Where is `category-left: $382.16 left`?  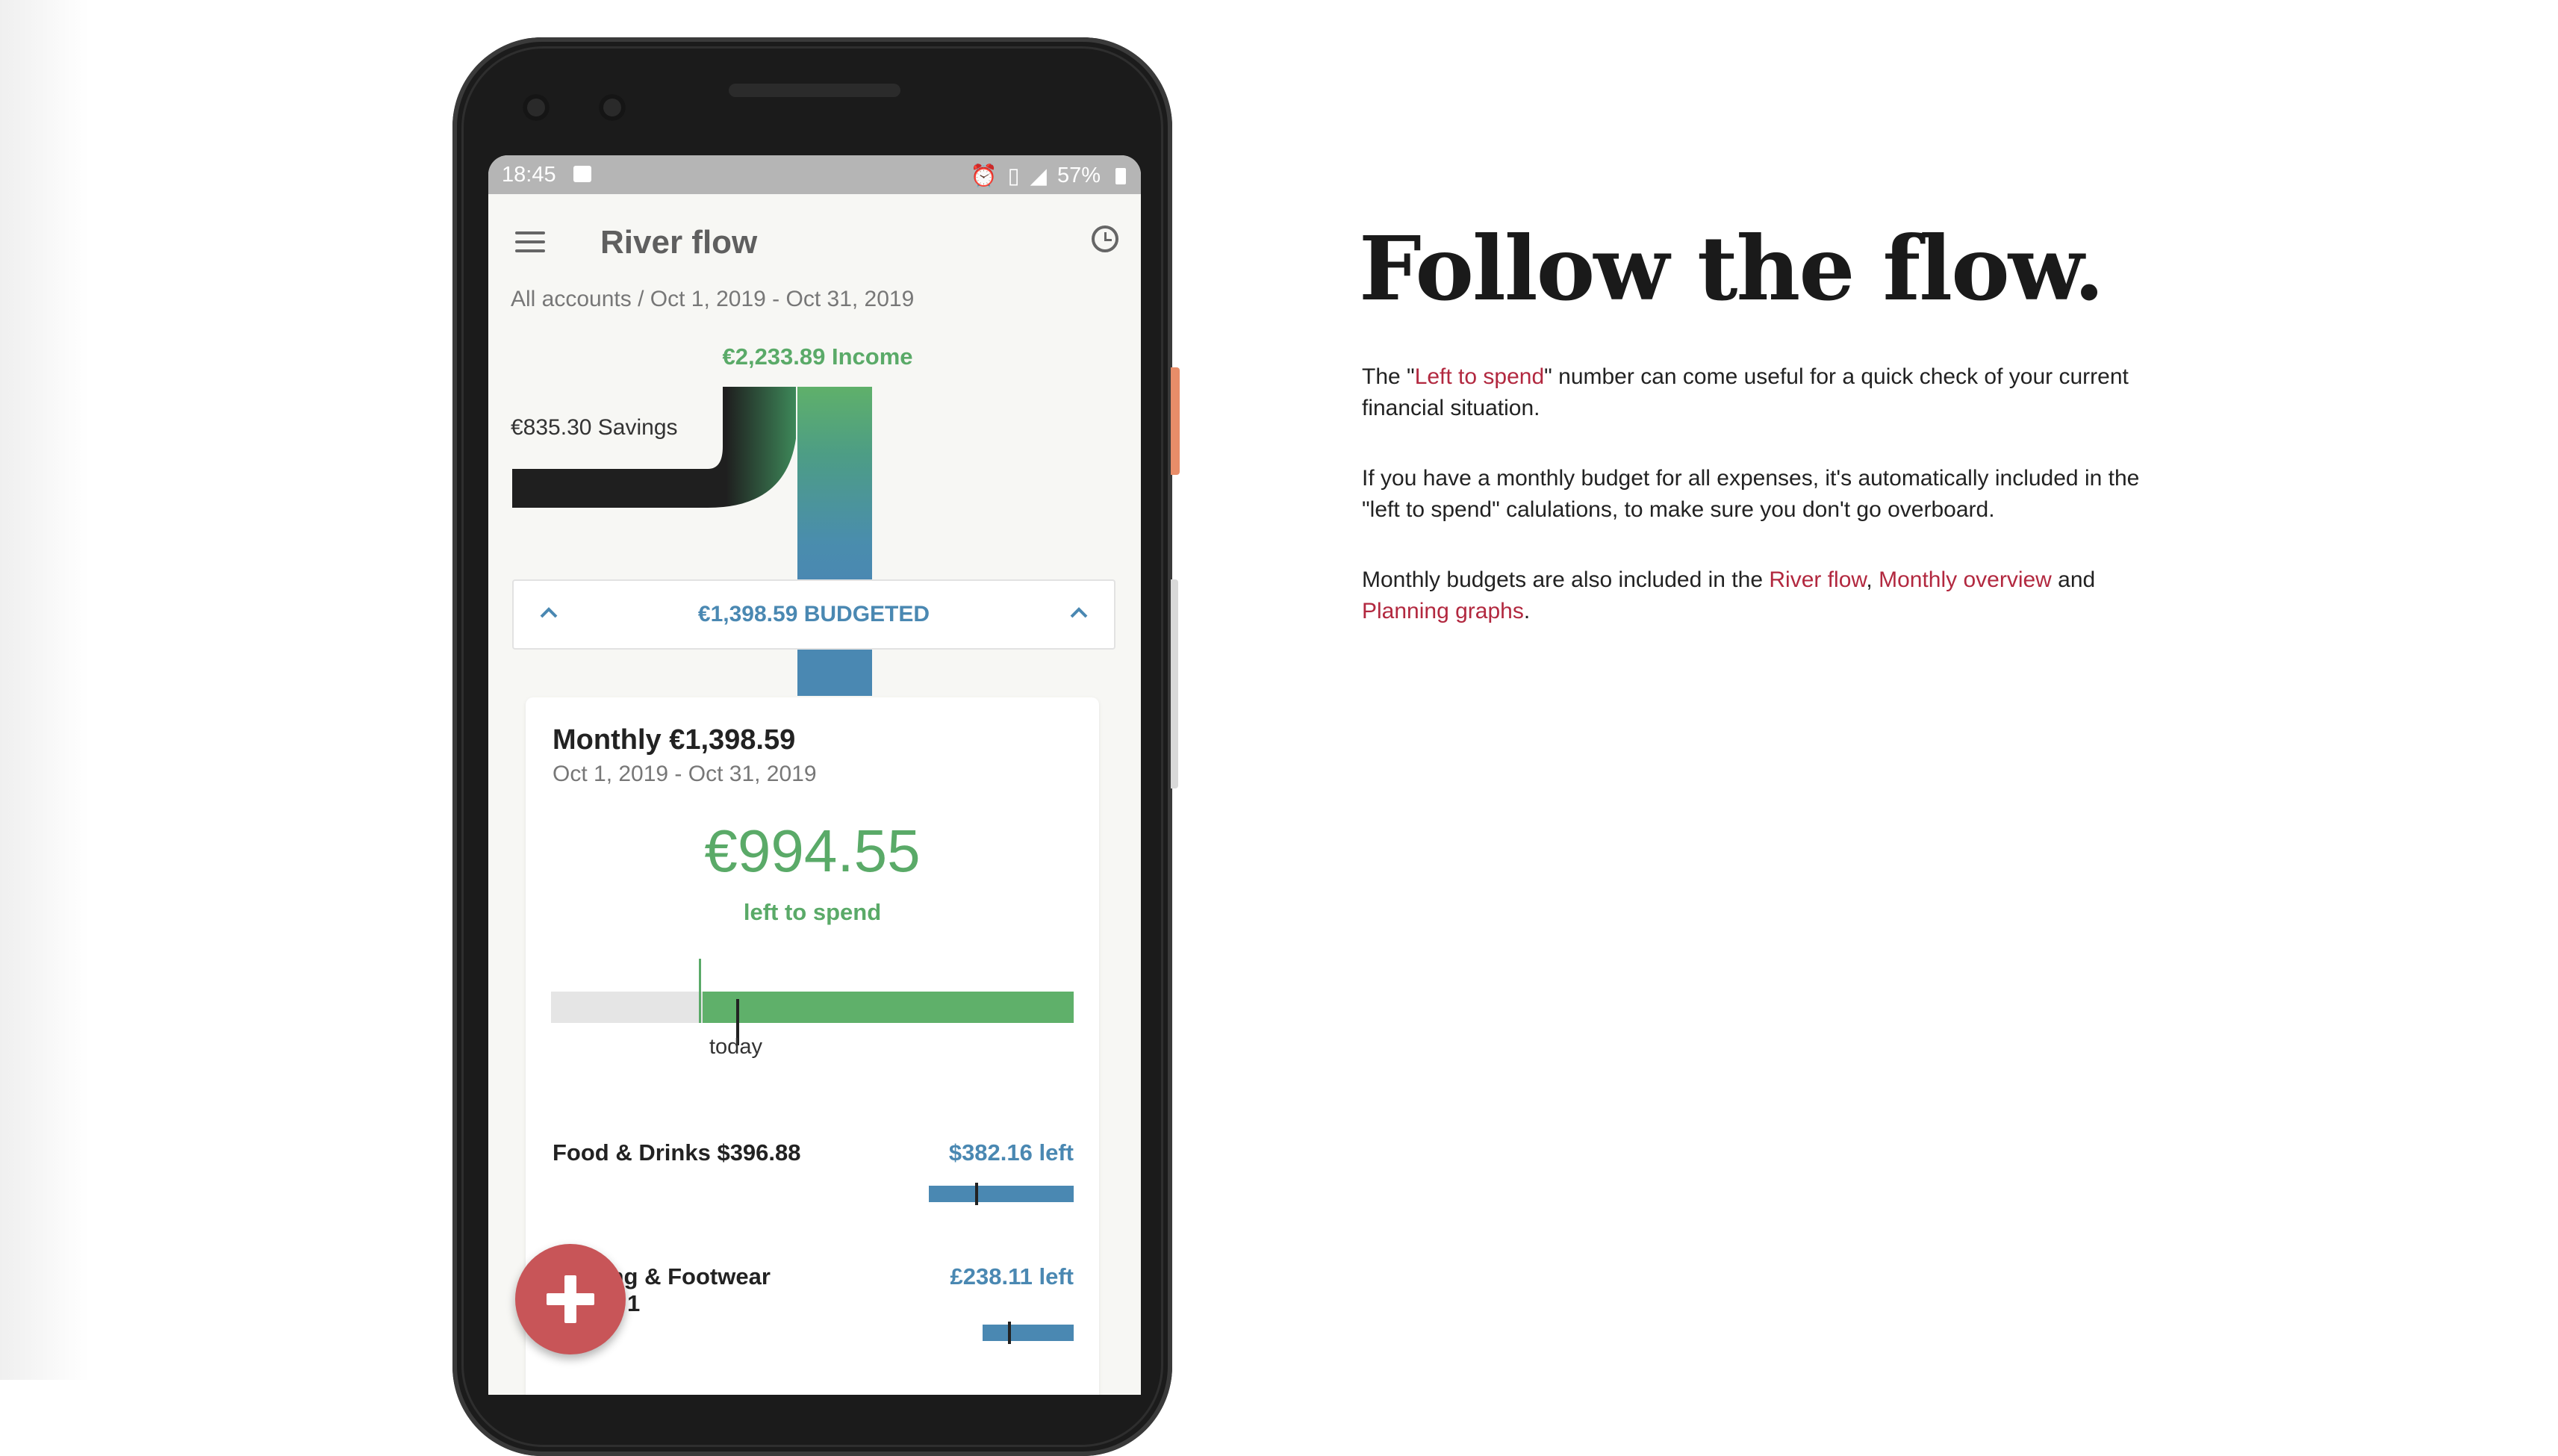
category-left: $382.16 left is located at coordinates (1011, 1152).